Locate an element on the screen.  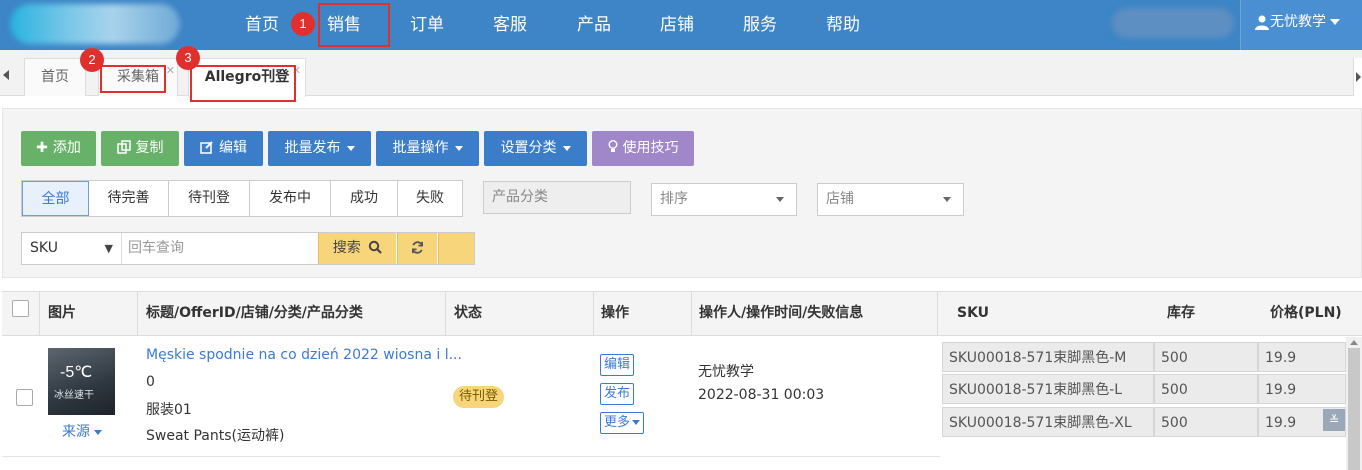
filter-failed: 失败 is located at coordinates (430, 198).